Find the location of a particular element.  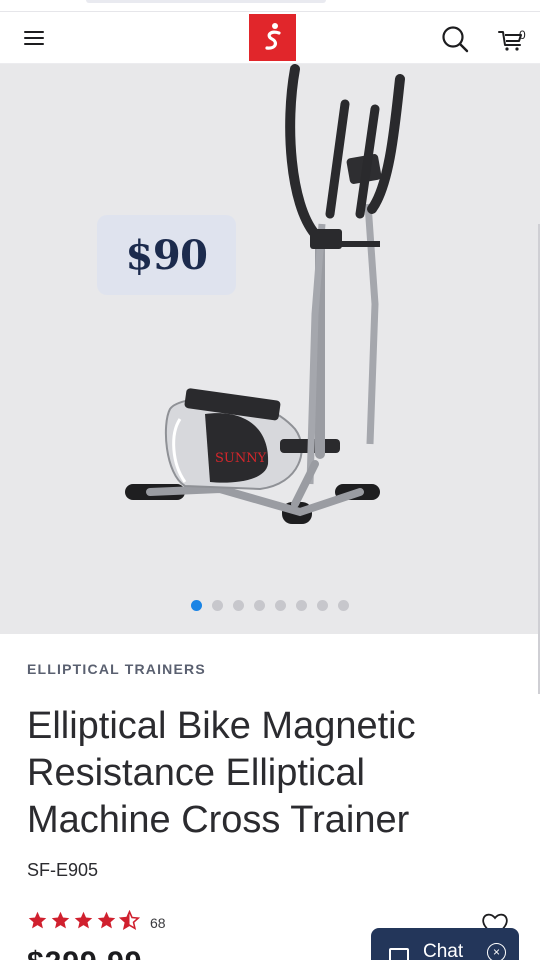

review-count: 68 is located at coordinates (158, 923).